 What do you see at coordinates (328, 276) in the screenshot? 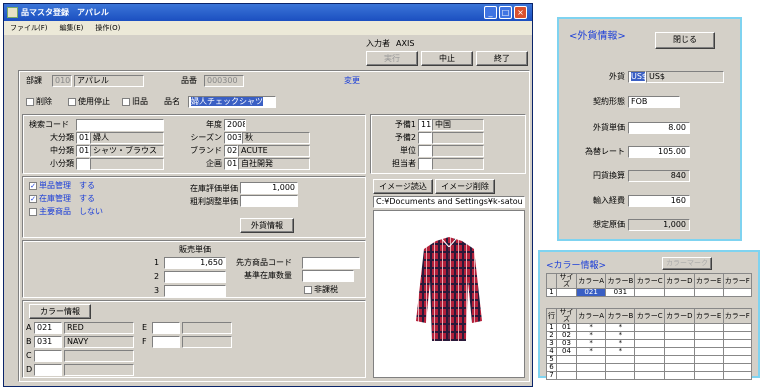
I see `base-stock-field` at bounding box center [328, 276].